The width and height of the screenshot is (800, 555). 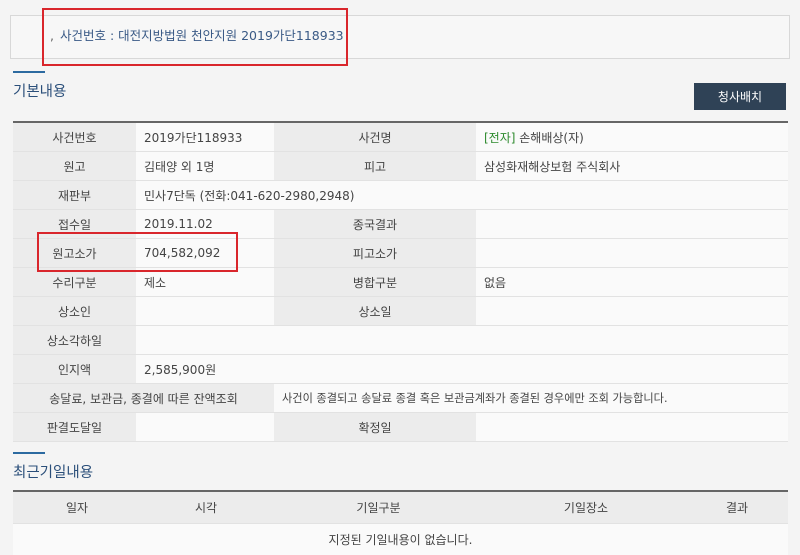 What do you see at coordinates (205, 427) in the screenshot?
I see `value-judgment-delivery-date` at bounding box center [205, 427].